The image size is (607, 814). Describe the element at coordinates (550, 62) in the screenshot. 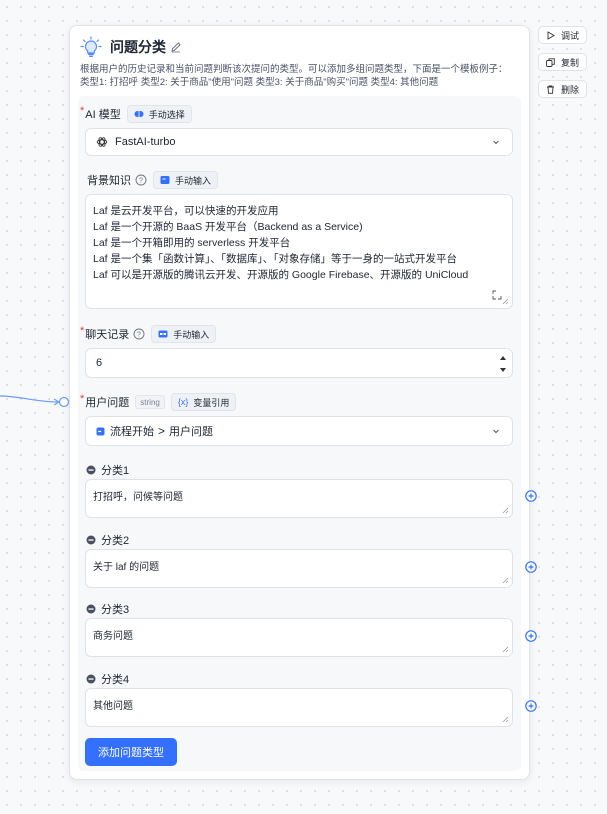

I see `copy-icon` at that location.